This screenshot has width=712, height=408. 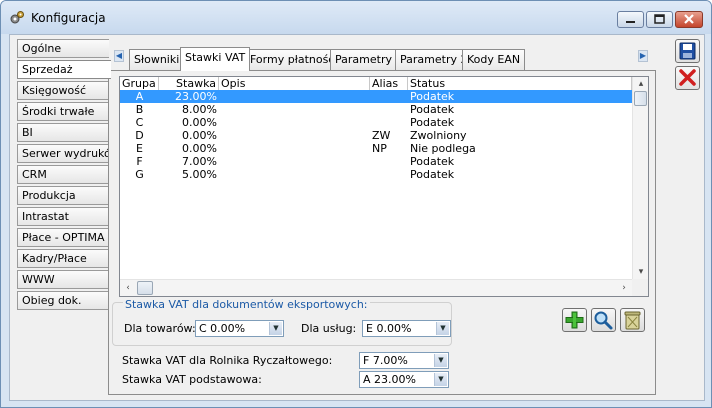 I want to click on horizontal-scroll-thumb, so click(x=145, y=288).